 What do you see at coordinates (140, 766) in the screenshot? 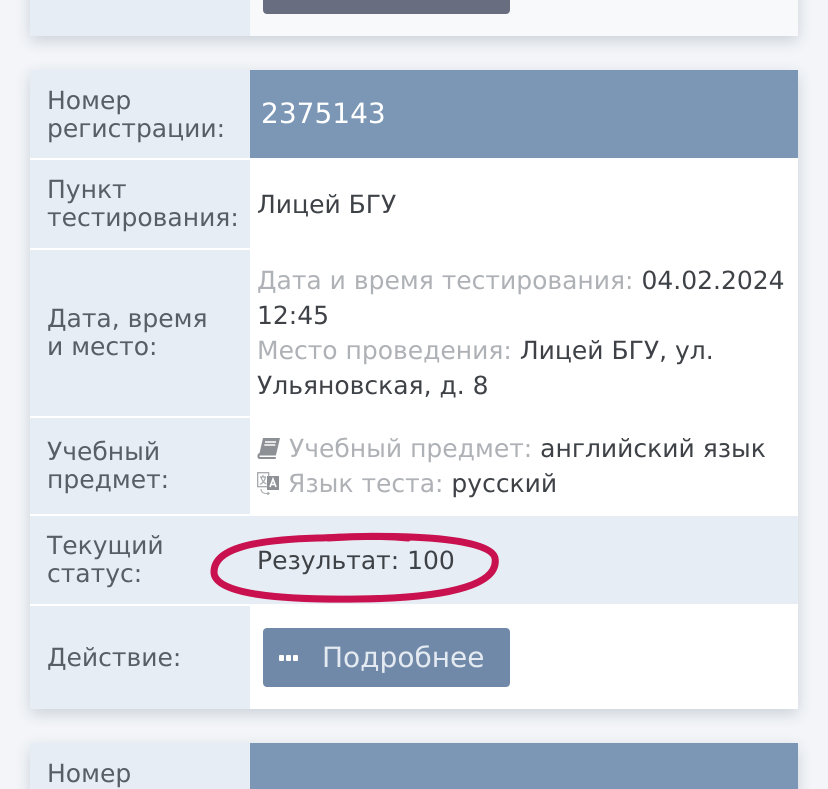
I see `field-label: Номер` at bounding box center [140, 766].